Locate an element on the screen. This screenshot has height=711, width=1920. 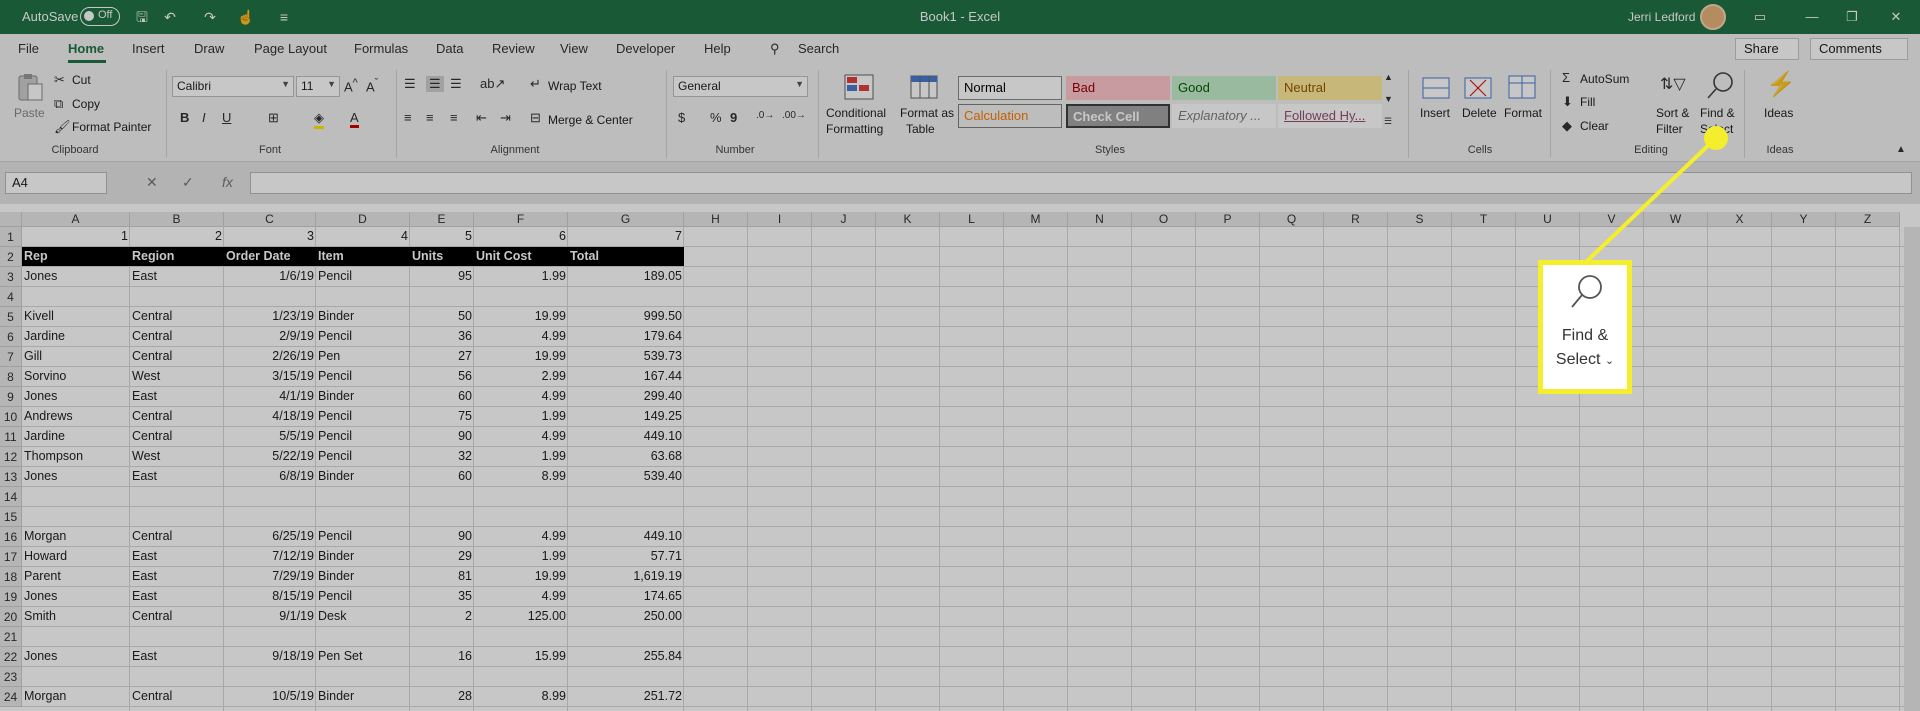
table-cell: 28 is located at coordinates (442, 696).